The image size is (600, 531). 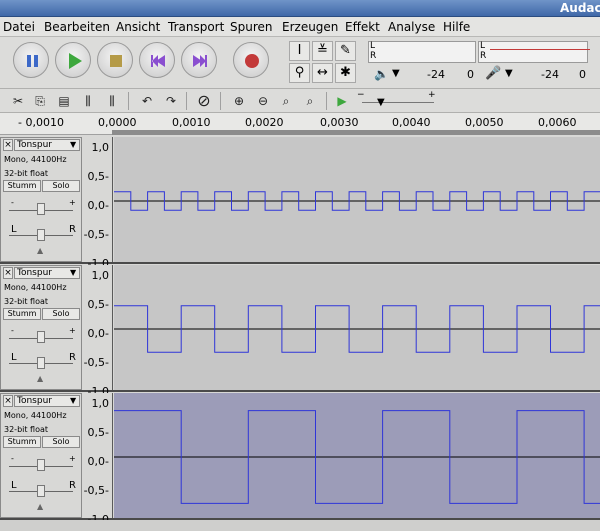 What do you see at coordinates (77, 27) in the screenshot?
I see `menu-bearbeiten: Bearbeiten` at bounding box center [77, 27].